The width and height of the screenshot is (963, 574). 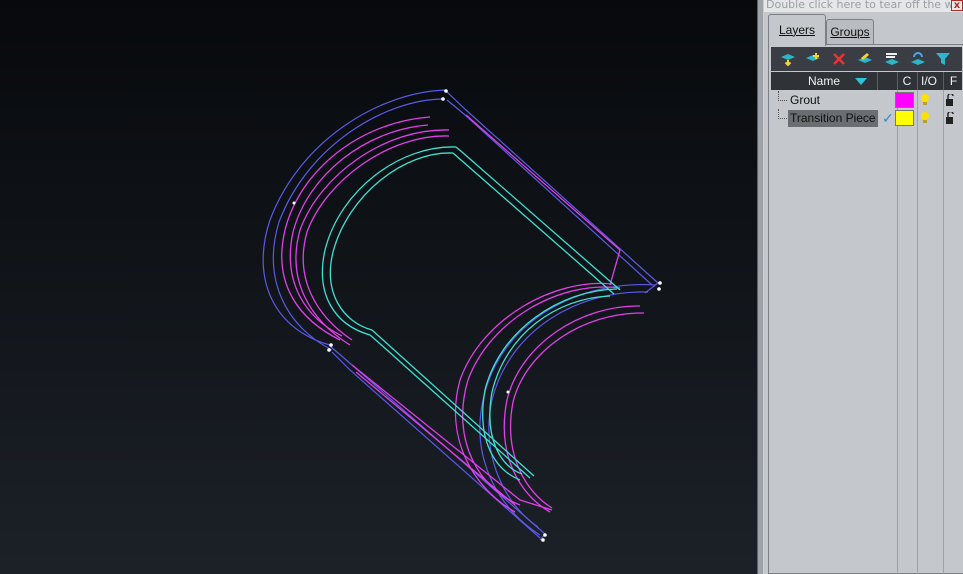 I want to click on add-layer-icon, so click(x=813, y=59).